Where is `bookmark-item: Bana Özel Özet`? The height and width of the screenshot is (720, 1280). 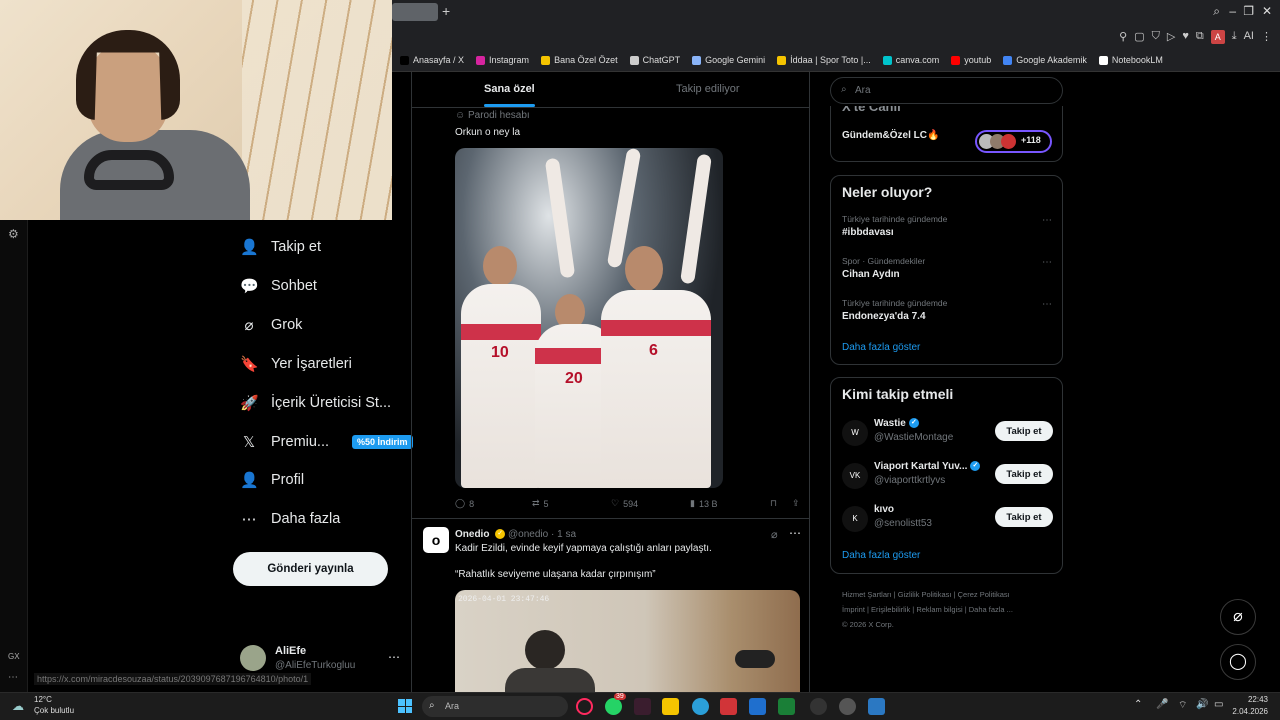 bookmark-item: Bana Özel Özet is located at coordinates (579, 60).